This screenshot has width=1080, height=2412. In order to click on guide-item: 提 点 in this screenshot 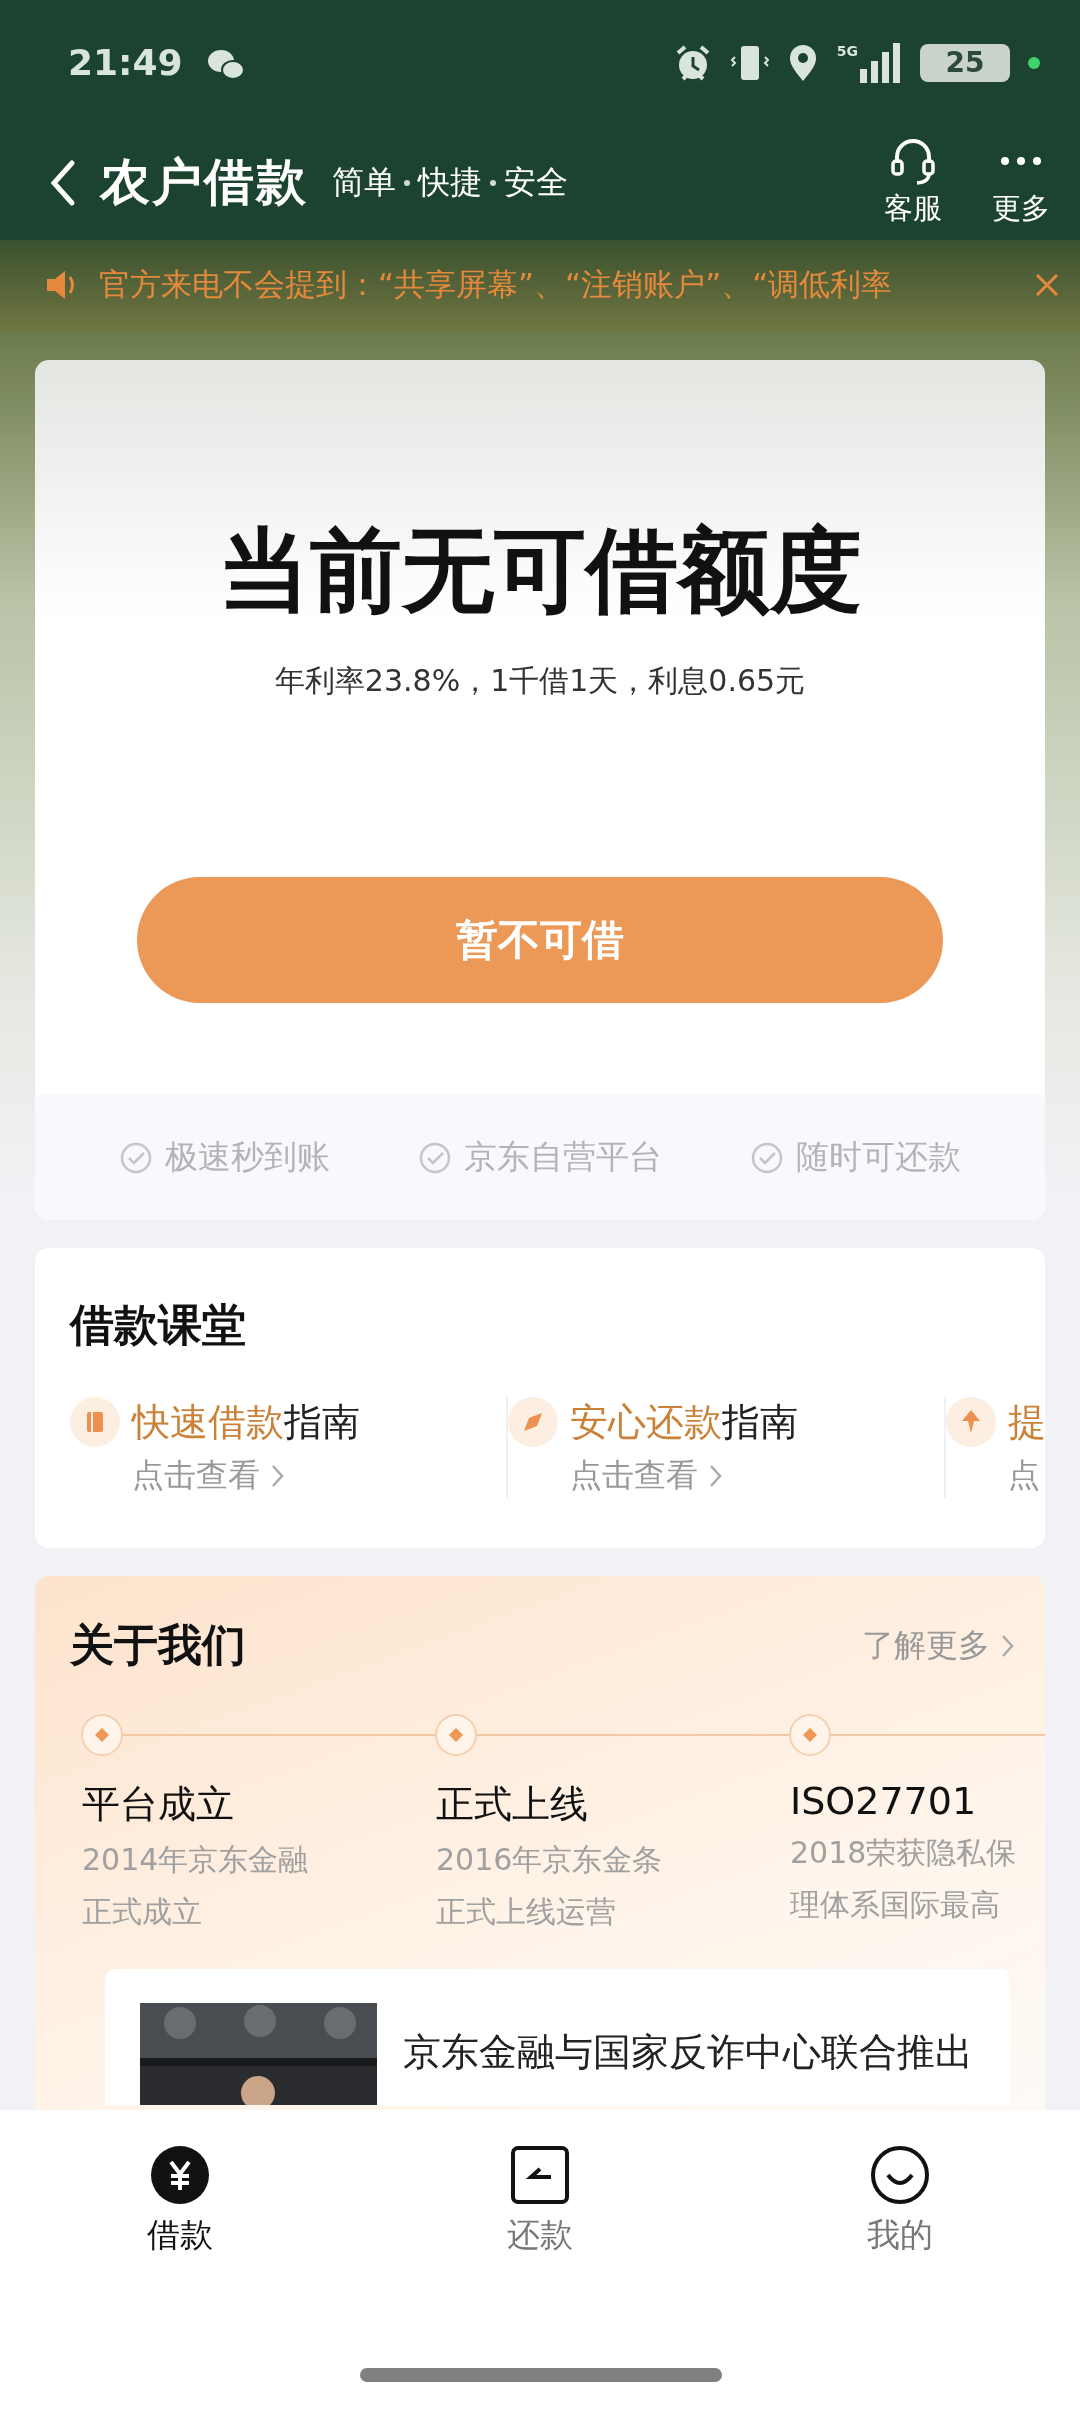, I will do `click(995, 1448)`.